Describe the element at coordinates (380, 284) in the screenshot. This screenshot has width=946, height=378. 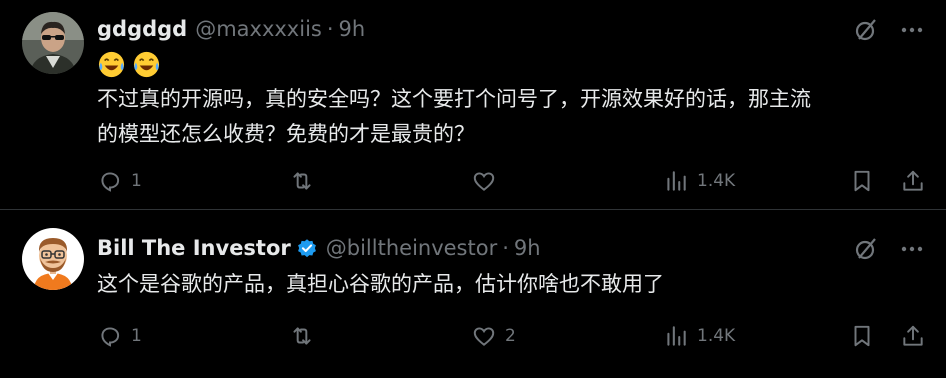
I see `tweet-text: 这个是谷歌的产品，真担心谷歌的产品，估计你啥也不敢用了` at that location.